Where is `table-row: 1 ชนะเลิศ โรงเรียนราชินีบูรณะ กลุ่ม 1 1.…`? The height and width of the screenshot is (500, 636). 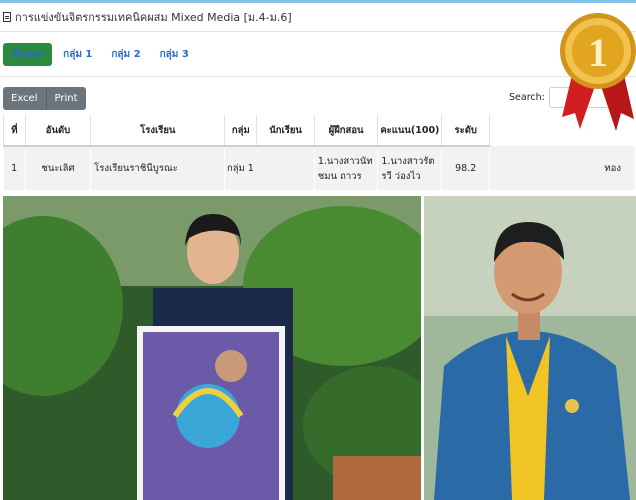 table-row: 1 ชนะเลิศ โรงเรียนราชินีบูรณะ กลุ่ม 1 1.… is located at coordinates (319, 168).